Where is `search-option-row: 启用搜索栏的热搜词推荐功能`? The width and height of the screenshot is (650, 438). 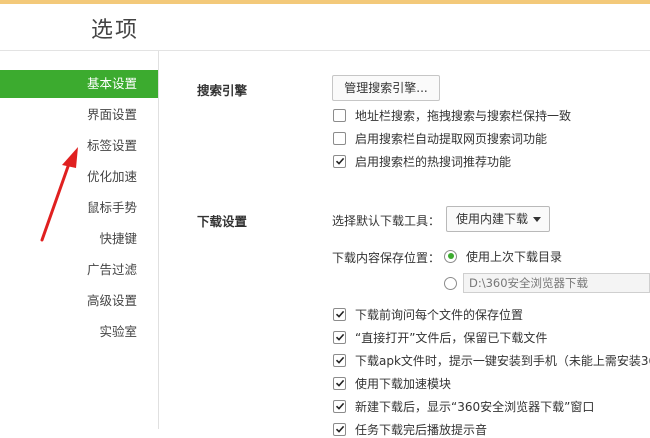
search-option-row: 启用搜索栏的热搜词推荐功能 is located at coordinates (422, 161).